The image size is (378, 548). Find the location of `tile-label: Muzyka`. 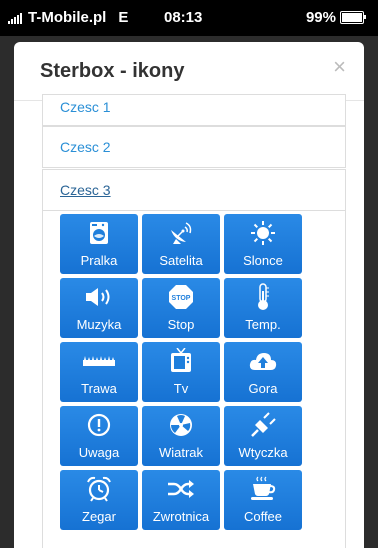

tile-label: Muzyka is located at coordinates (99, 324).